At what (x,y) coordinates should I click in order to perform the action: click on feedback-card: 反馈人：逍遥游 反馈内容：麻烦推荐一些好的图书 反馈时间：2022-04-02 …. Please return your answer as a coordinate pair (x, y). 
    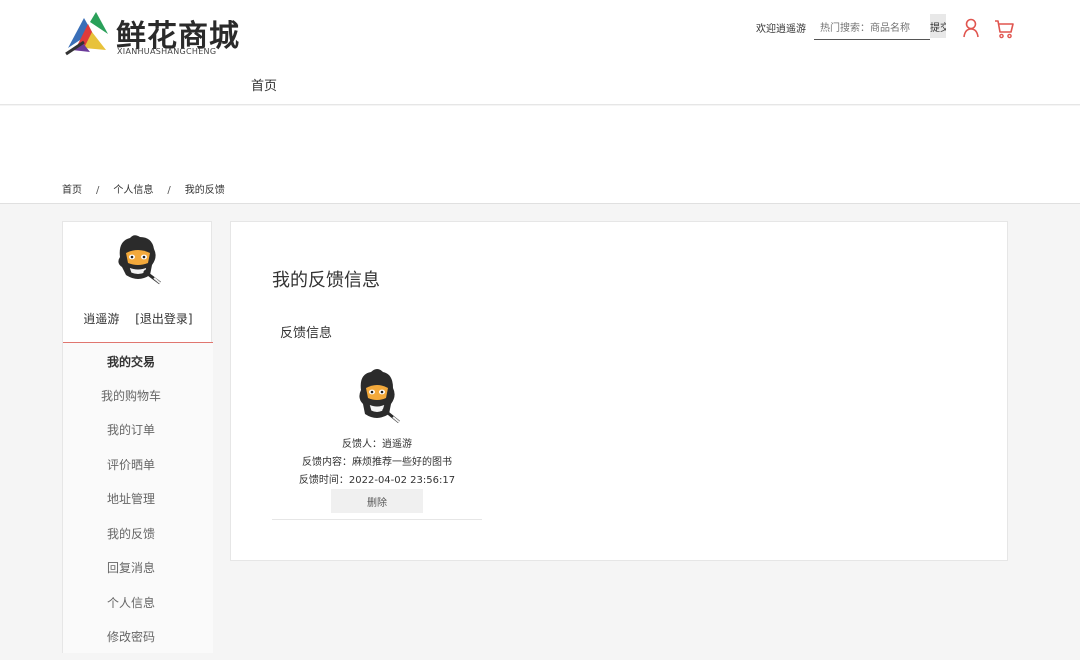
    Looking at the image, I should click on (377, 441).